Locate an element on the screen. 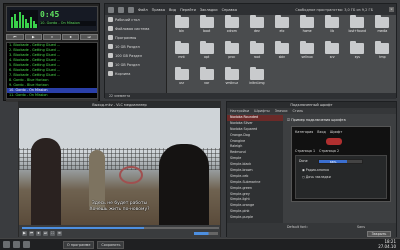 The width and height of the screenshot is (400, 250). preview-progress-fill: 66% is located at coordinates (333, 162).